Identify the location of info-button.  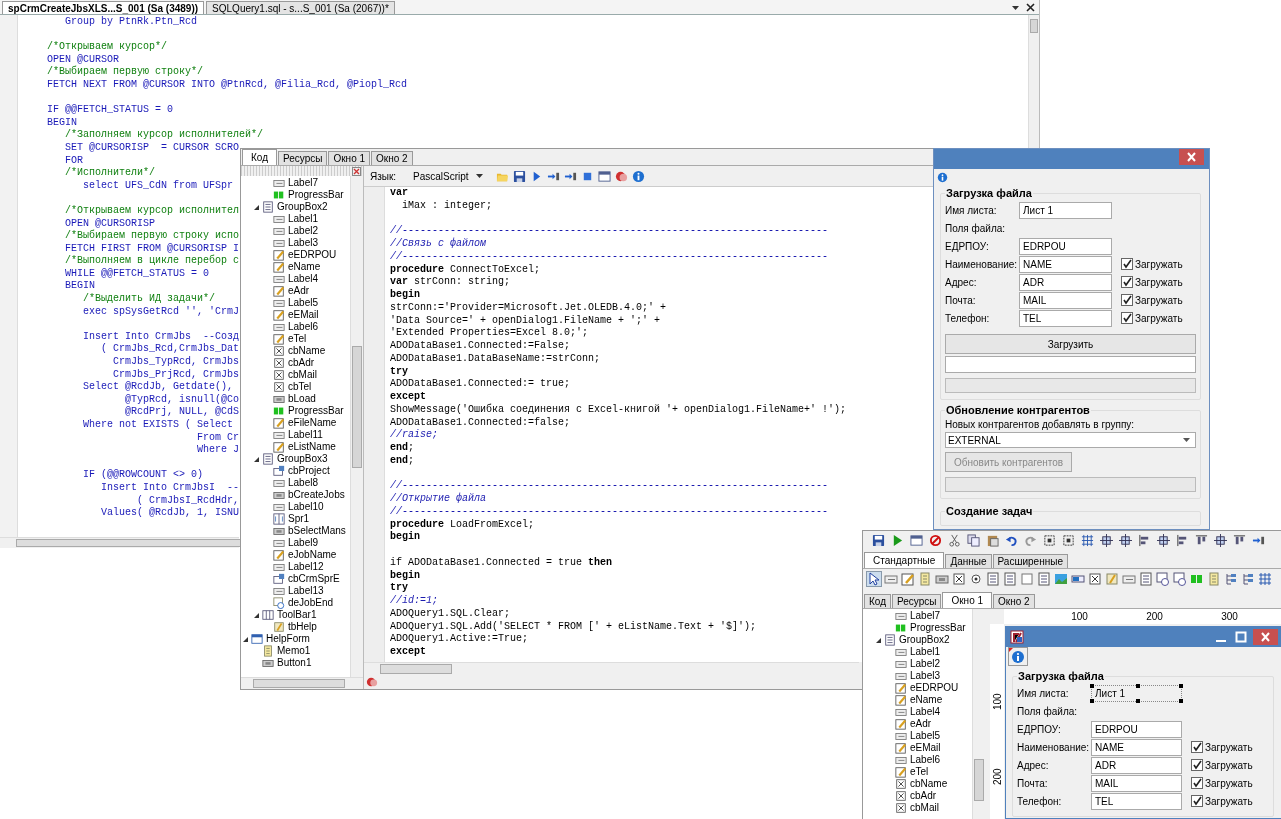
(1018, 656).